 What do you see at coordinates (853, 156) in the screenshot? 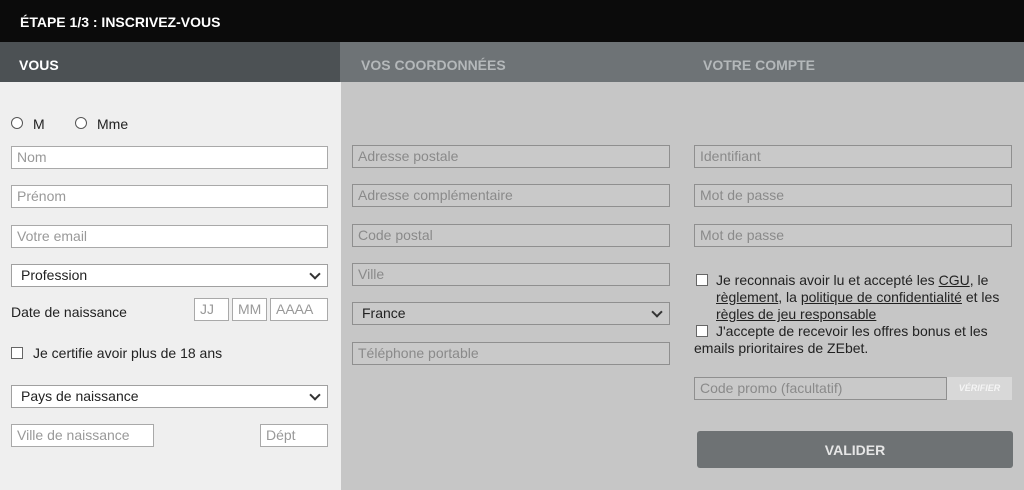
I see `username-input: Identifiant` at bounding box center [853, 156].